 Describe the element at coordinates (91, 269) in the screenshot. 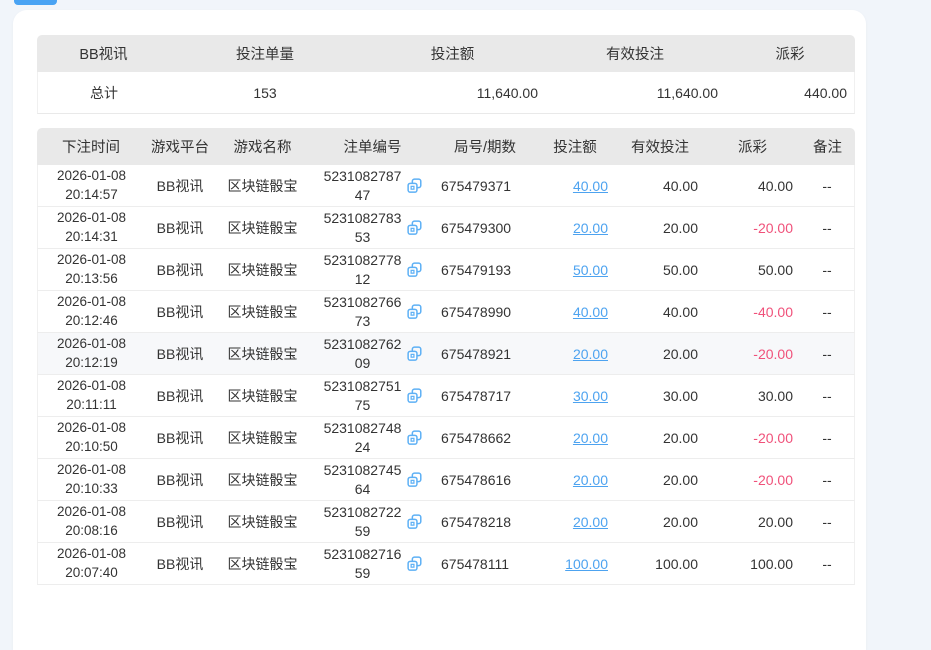

I see `bet-time-cell: 2026-01-08 20:13:56` at that location.